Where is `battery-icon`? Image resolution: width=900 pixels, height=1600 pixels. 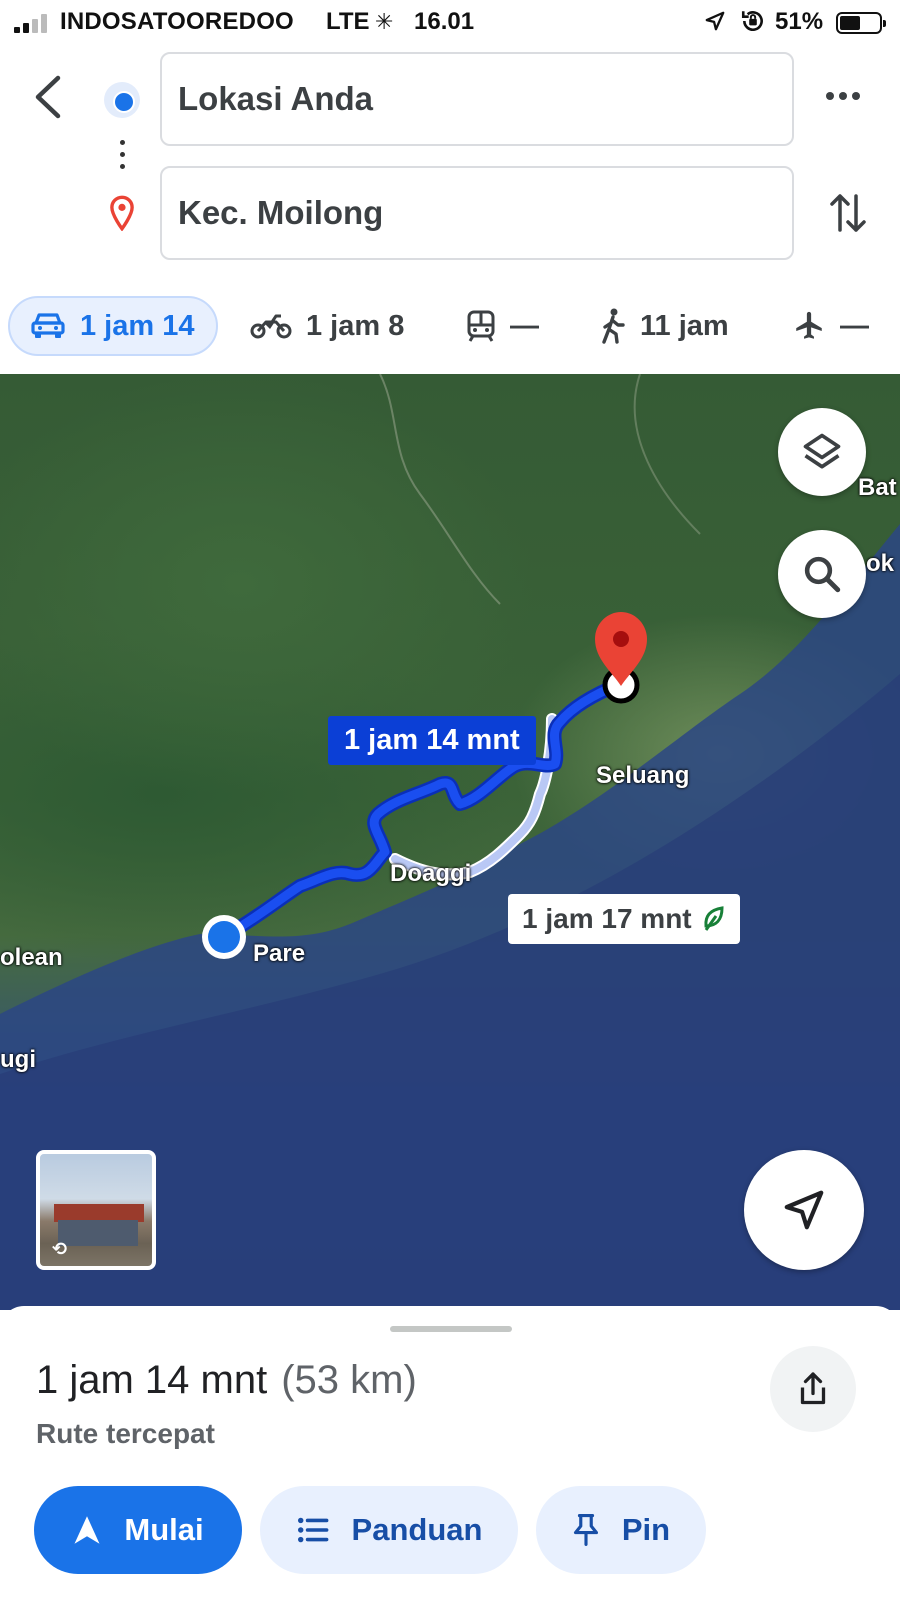
battery-icon is located at coordinates (861, 23).